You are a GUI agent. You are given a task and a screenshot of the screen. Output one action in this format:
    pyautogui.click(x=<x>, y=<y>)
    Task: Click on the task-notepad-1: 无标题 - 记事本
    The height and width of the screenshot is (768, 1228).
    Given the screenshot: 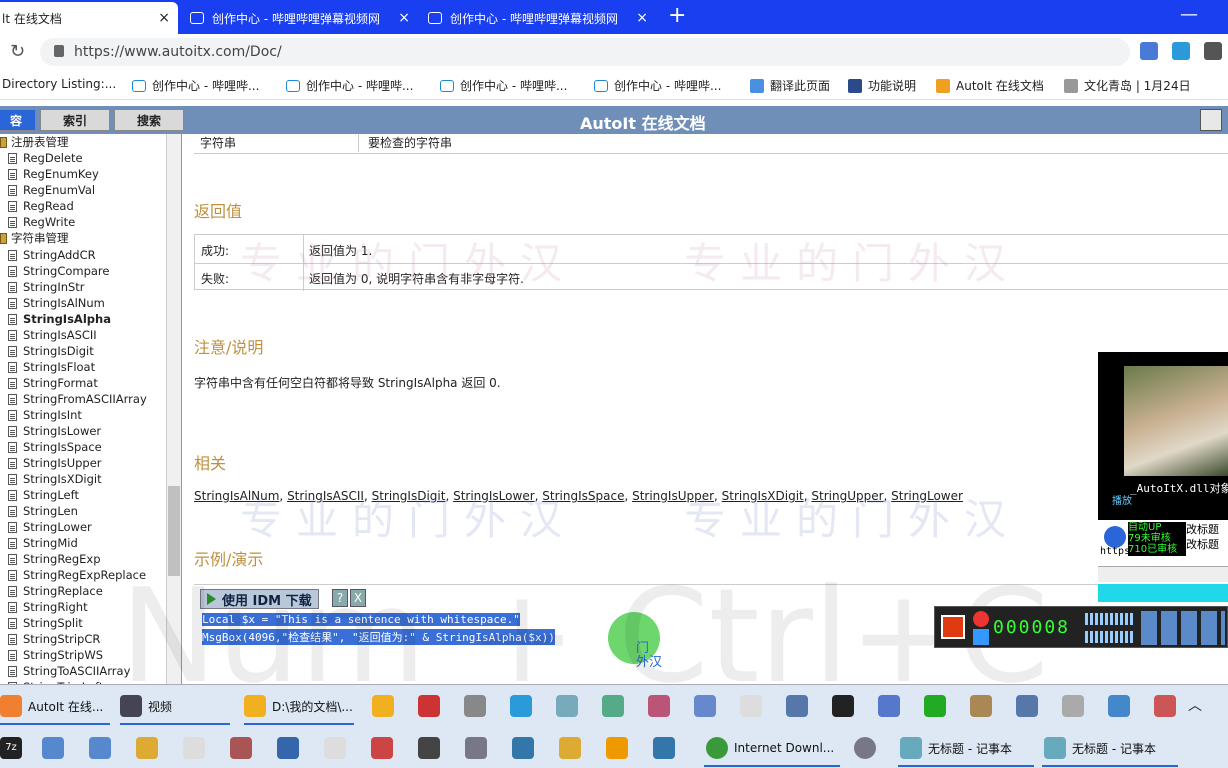 What is the action you would take?
    pyautogui.click(x=956, y=748)
    